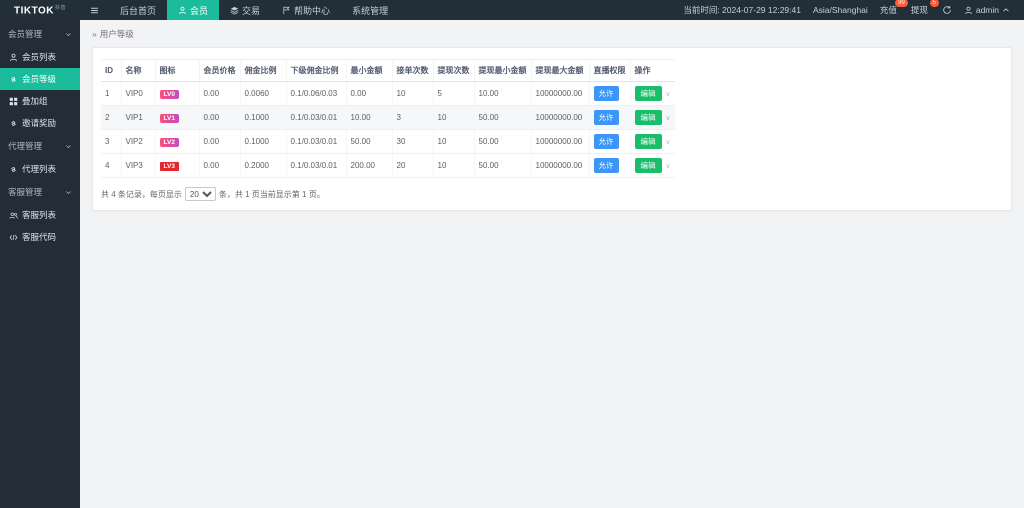 The height and width of the screenshot is (508, 1024). I want to click on sidebar-group-1: 会员管理, so click(40, 34).